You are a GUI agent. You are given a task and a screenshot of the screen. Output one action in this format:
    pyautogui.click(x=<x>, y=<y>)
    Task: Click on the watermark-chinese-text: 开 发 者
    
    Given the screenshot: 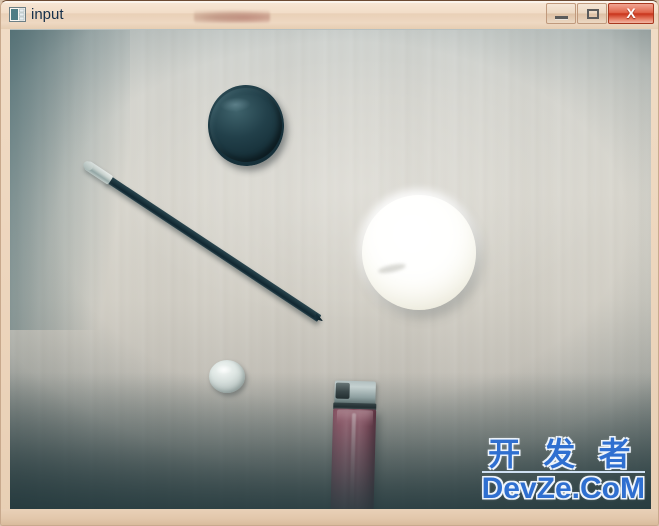 What is the action you would take?
    pyautogui.click(x=562, y=454)
    